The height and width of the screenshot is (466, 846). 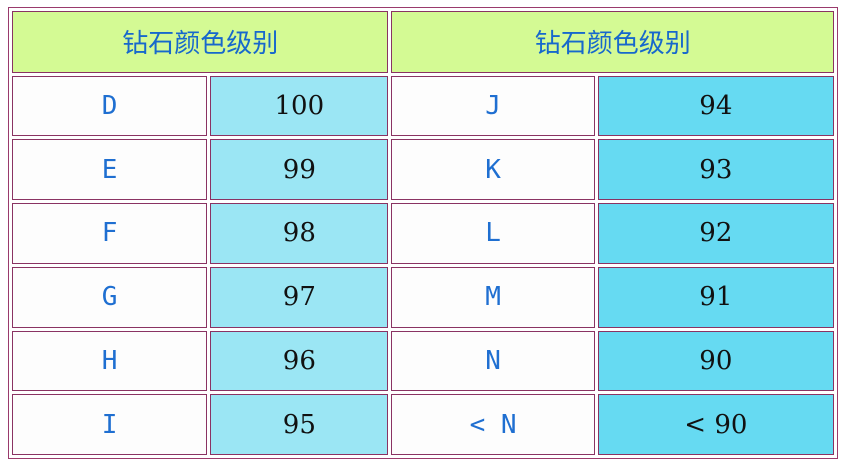 What do you see at coordinates (715, 424) in the screenshot?
I see `value-cell: < 90` at bounding box center [715, 424].